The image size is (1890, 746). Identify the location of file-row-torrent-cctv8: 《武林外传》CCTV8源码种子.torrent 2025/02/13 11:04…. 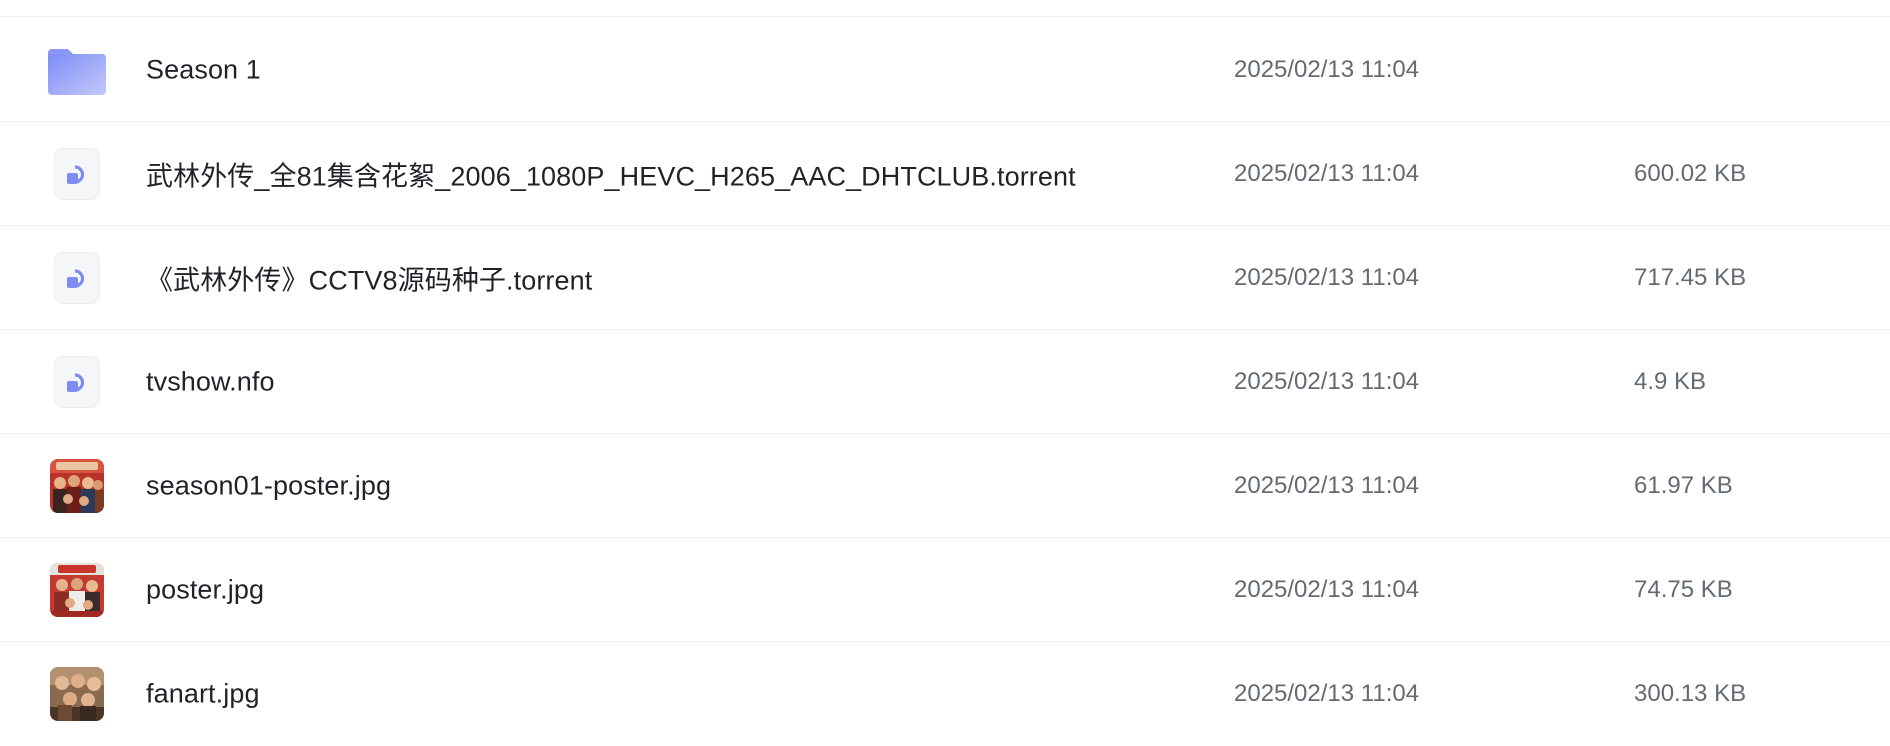
(945, 278).